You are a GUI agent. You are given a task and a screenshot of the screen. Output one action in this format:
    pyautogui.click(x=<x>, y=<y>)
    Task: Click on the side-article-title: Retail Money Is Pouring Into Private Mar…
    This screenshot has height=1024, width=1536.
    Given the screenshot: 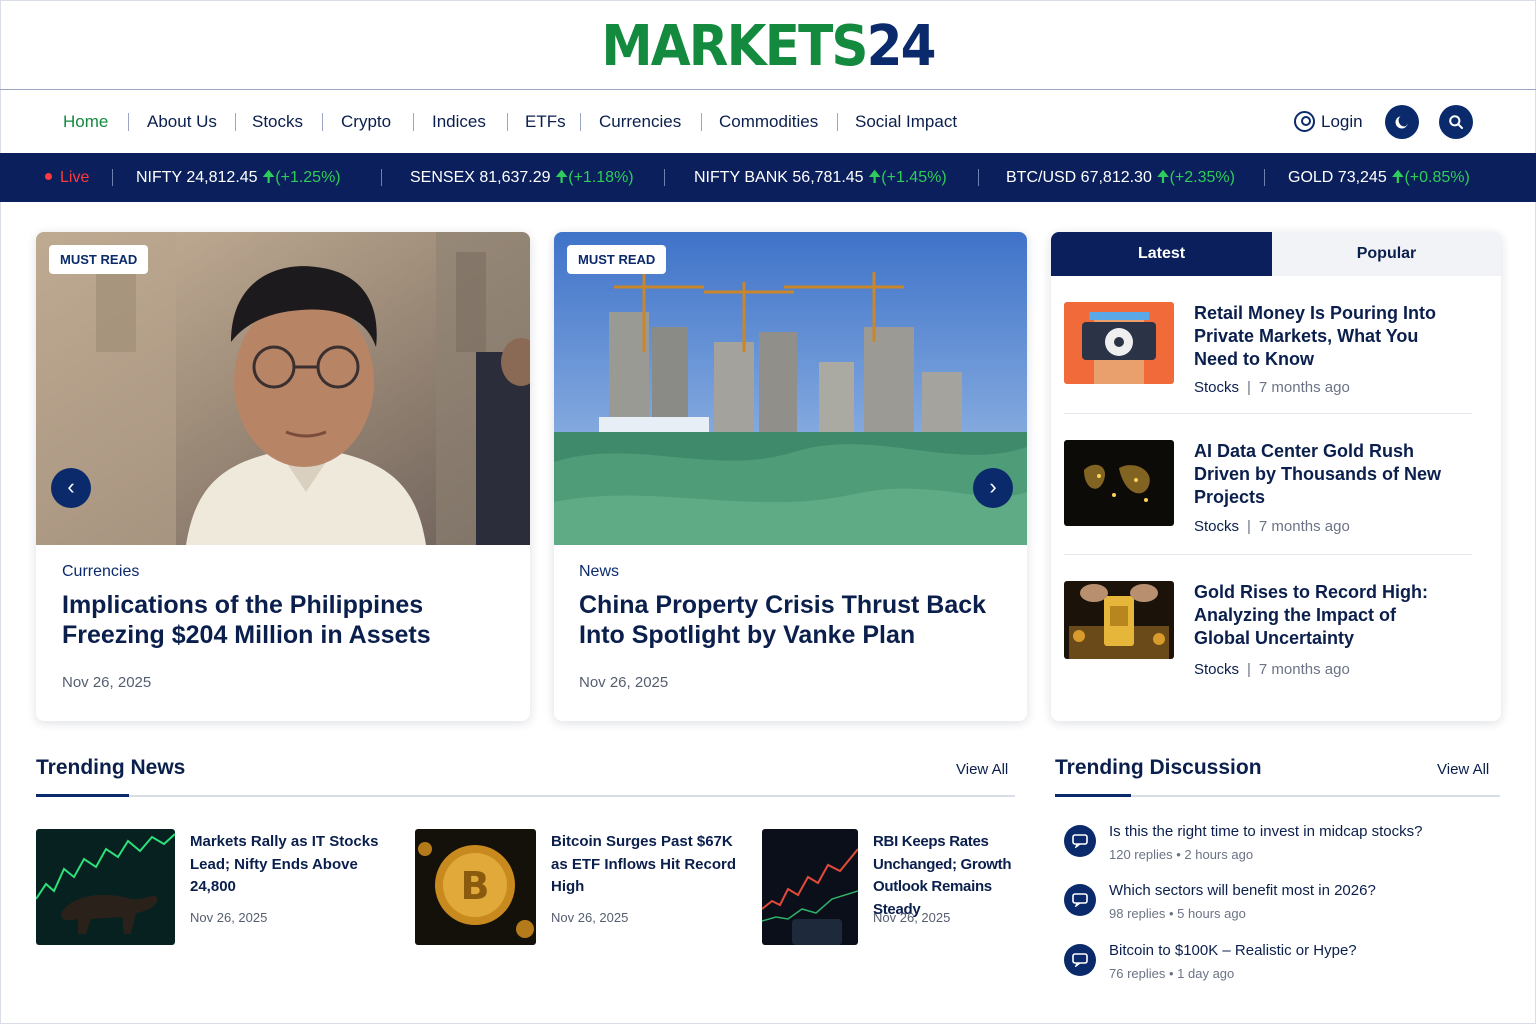 What is the action you would take?
    pyautogui.click(x=1324, y=336)
    